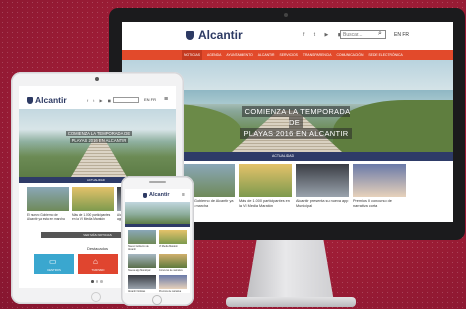 This screenshot has width=466, height=309. What do you see at coordinates (157, 300) in the screenshot?
I see `phone-home-button` at bounding box center [157, 300].